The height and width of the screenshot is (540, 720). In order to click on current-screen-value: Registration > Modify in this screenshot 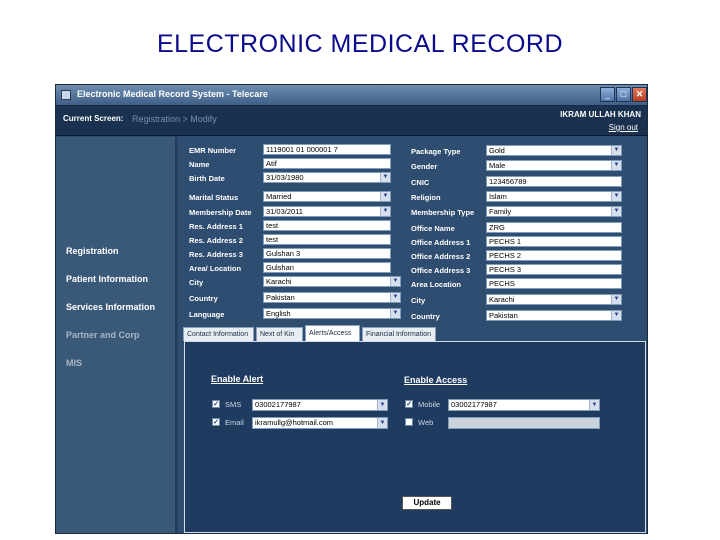, I will do `click(174, 119)`.